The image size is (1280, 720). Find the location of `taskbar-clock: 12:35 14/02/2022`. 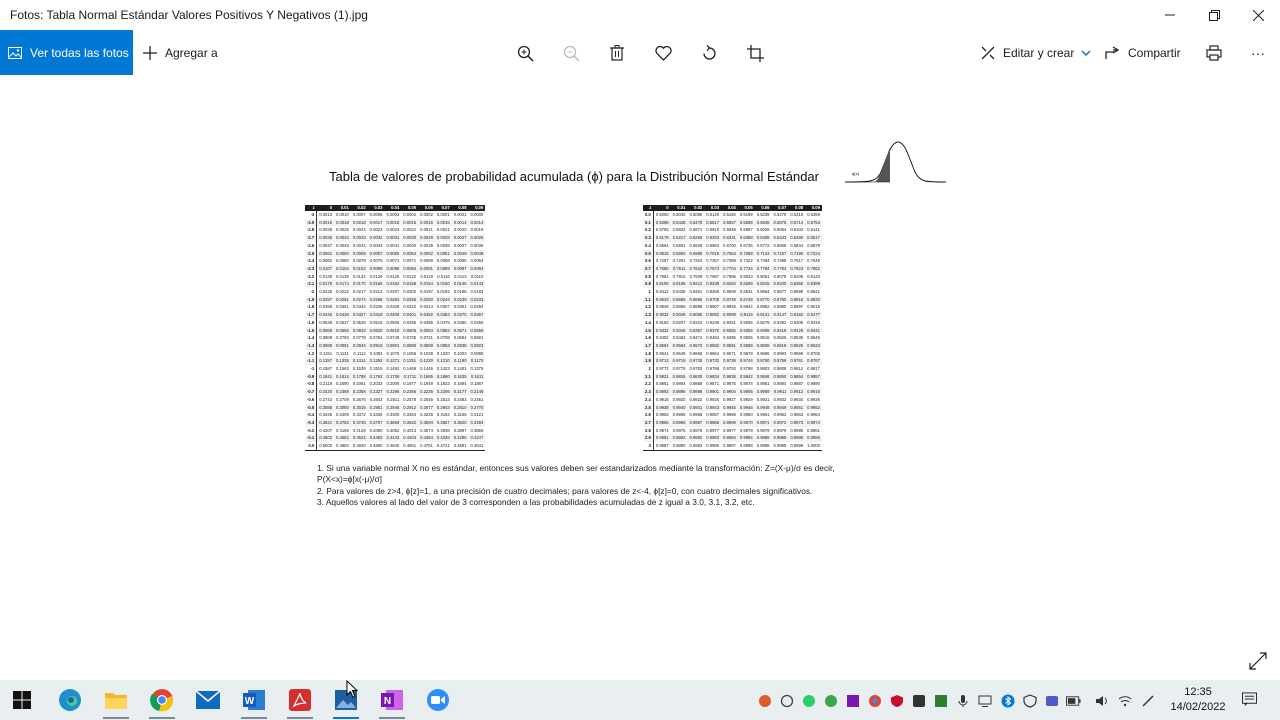

taskbar-clock: 12:35 14/02/2022 is located at coordinates (1198, 700).